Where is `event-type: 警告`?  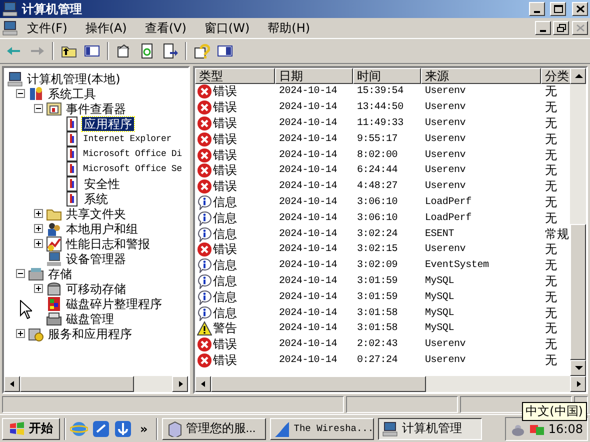
event-type: 警告 is located at coordinates (225, 329).